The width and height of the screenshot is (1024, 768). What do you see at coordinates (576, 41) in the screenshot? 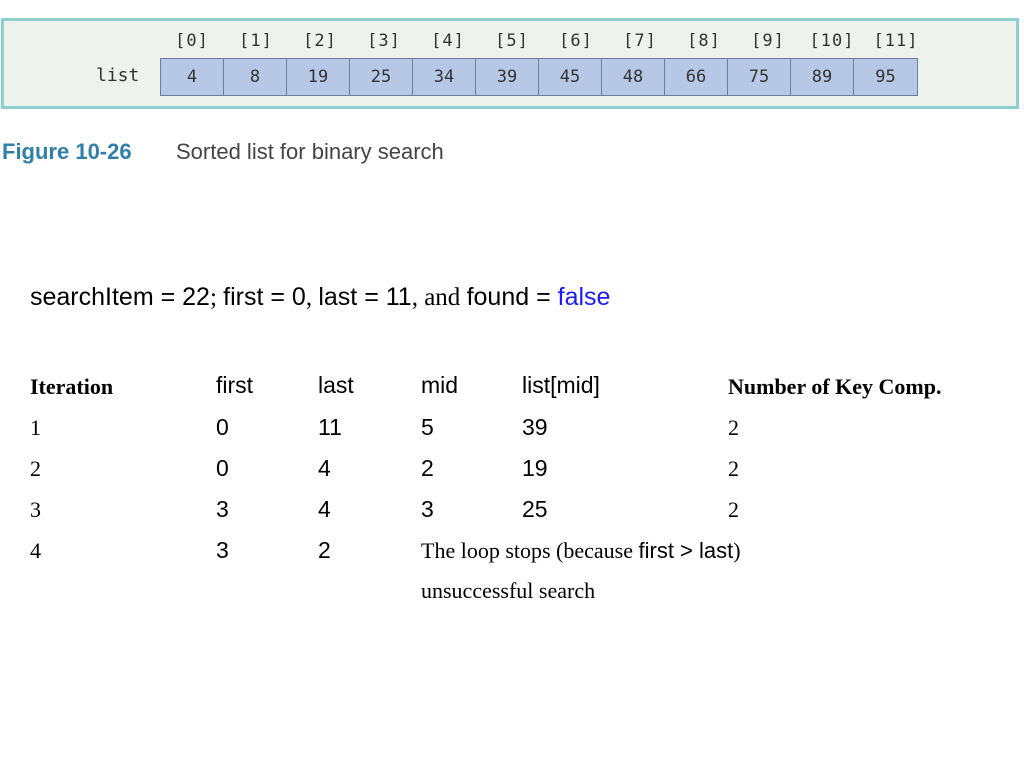
I see `array-index-6: [6]` at bounding box center [576, 41].